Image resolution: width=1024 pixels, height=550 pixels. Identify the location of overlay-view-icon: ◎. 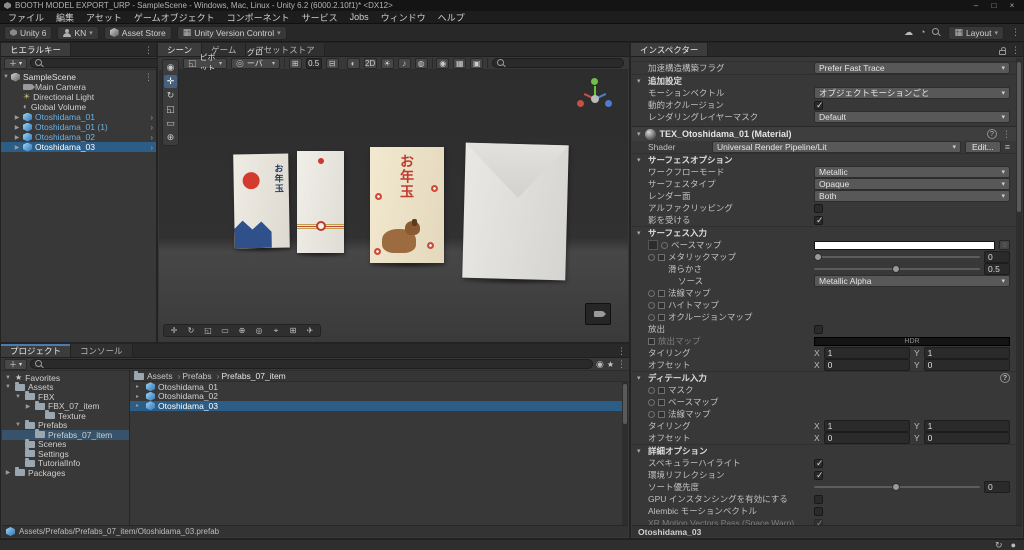
(259, 330).